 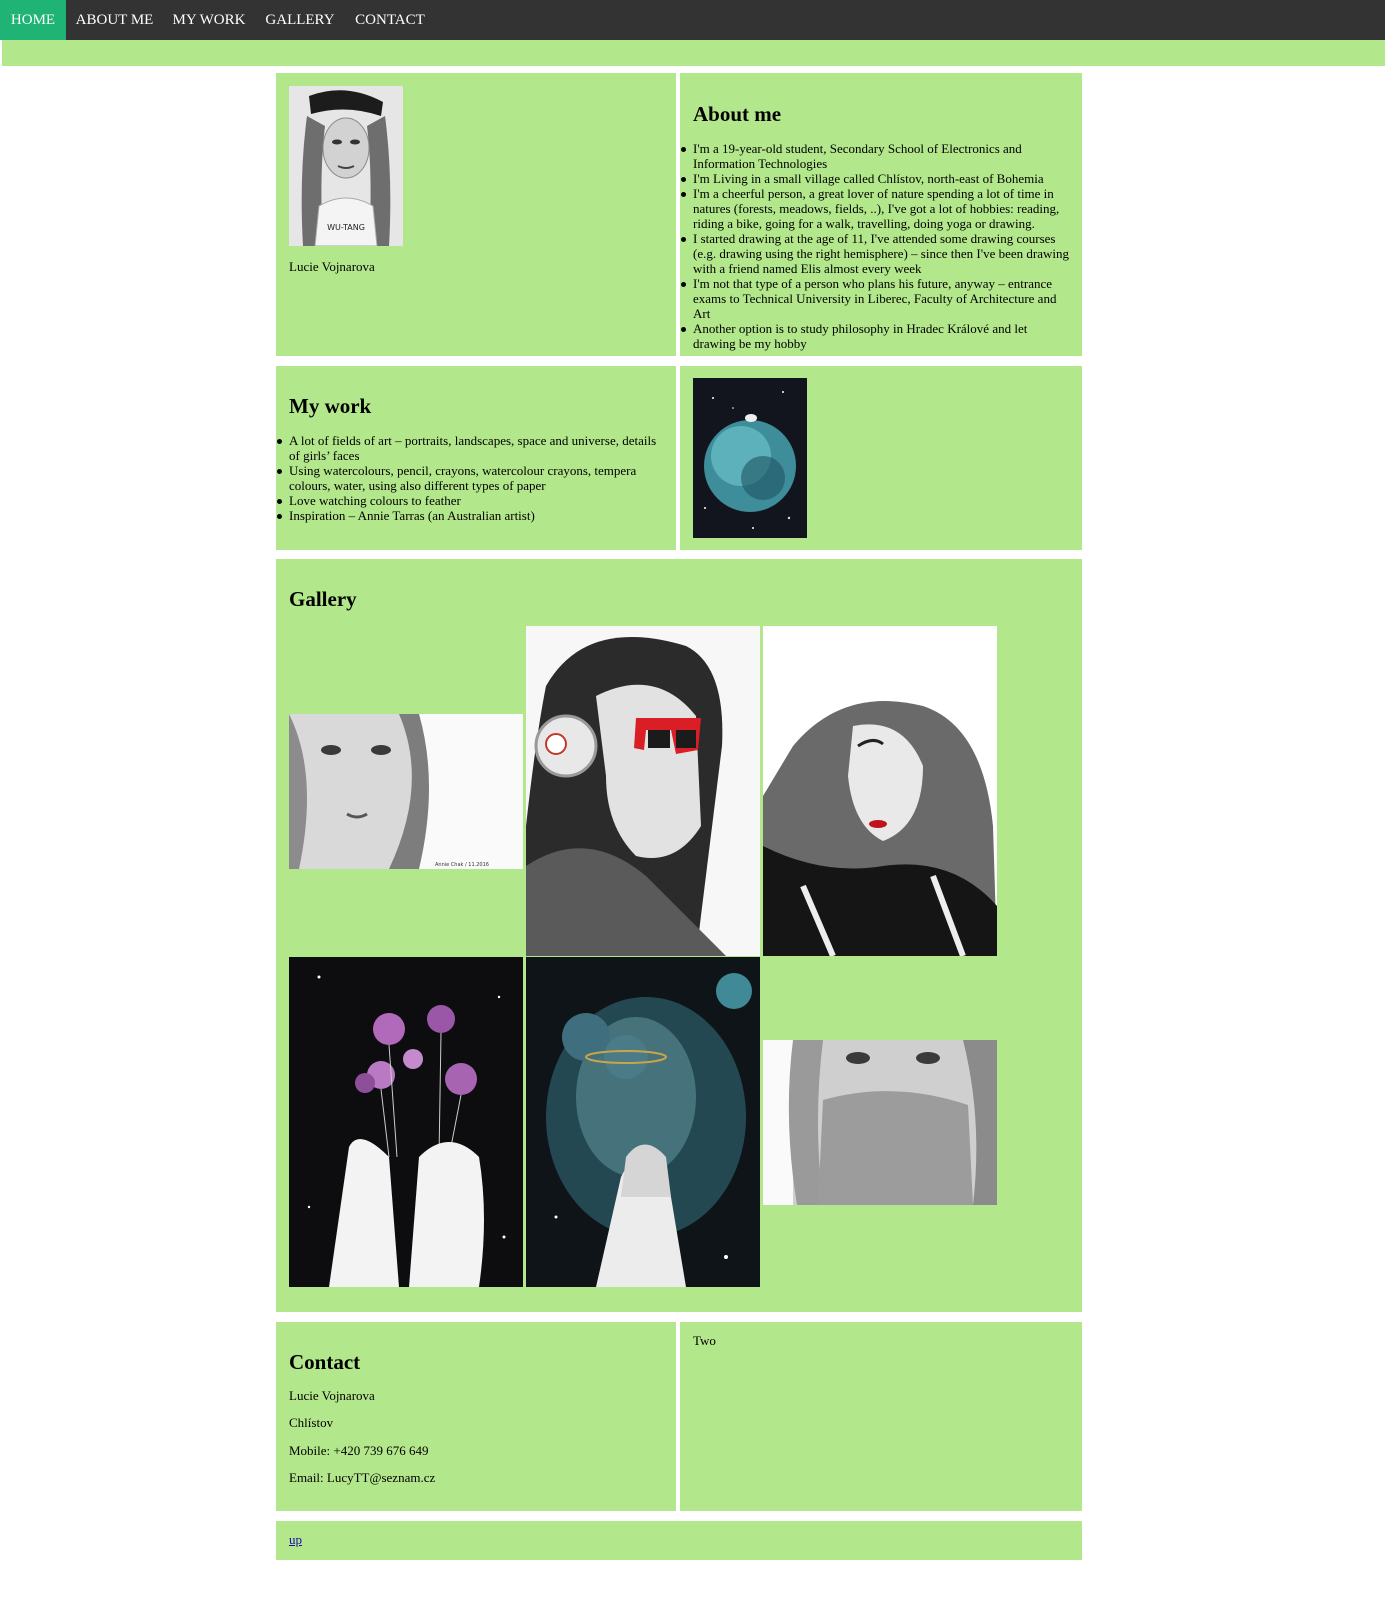 What do you see at coordinates (390, 20) in the screenshot?
I see `nav-contact-link: CONTACT` at bounding box center [390, 20].